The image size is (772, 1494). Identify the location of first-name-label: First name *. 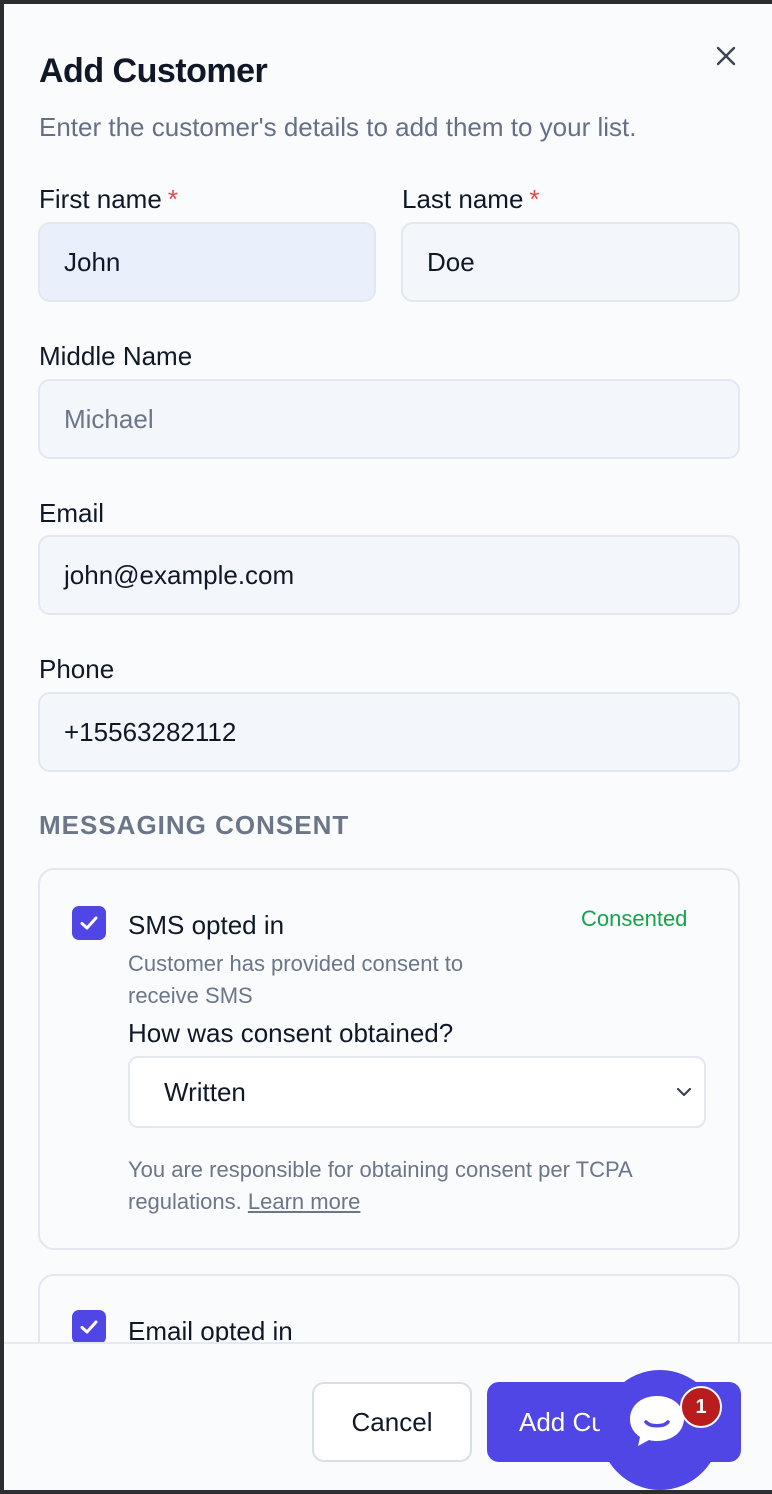
(108, 199).